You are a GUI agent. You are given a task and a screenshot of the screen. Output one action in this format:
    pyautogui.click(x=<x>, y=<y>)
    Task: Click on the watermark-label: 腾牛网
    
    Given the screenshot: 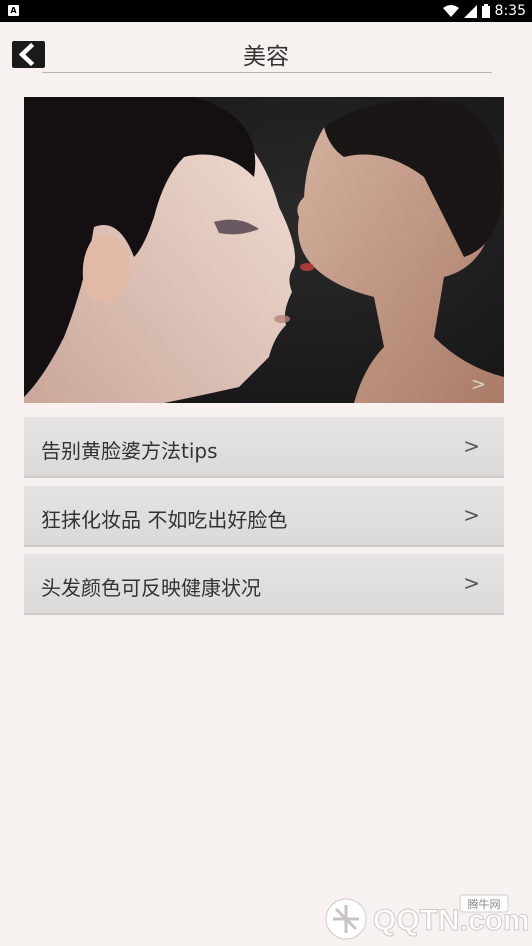 What is the action you would take?
    pyautogui.click(x=484, y=904)
    